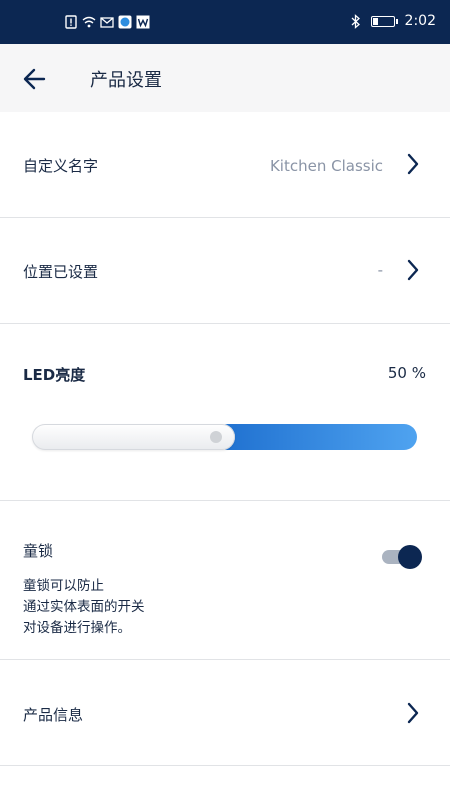  What do you see at coordinates (53, 715) in the screenshot?
I see `product-info-label: 产品信息` at bounding box center [53, 715].